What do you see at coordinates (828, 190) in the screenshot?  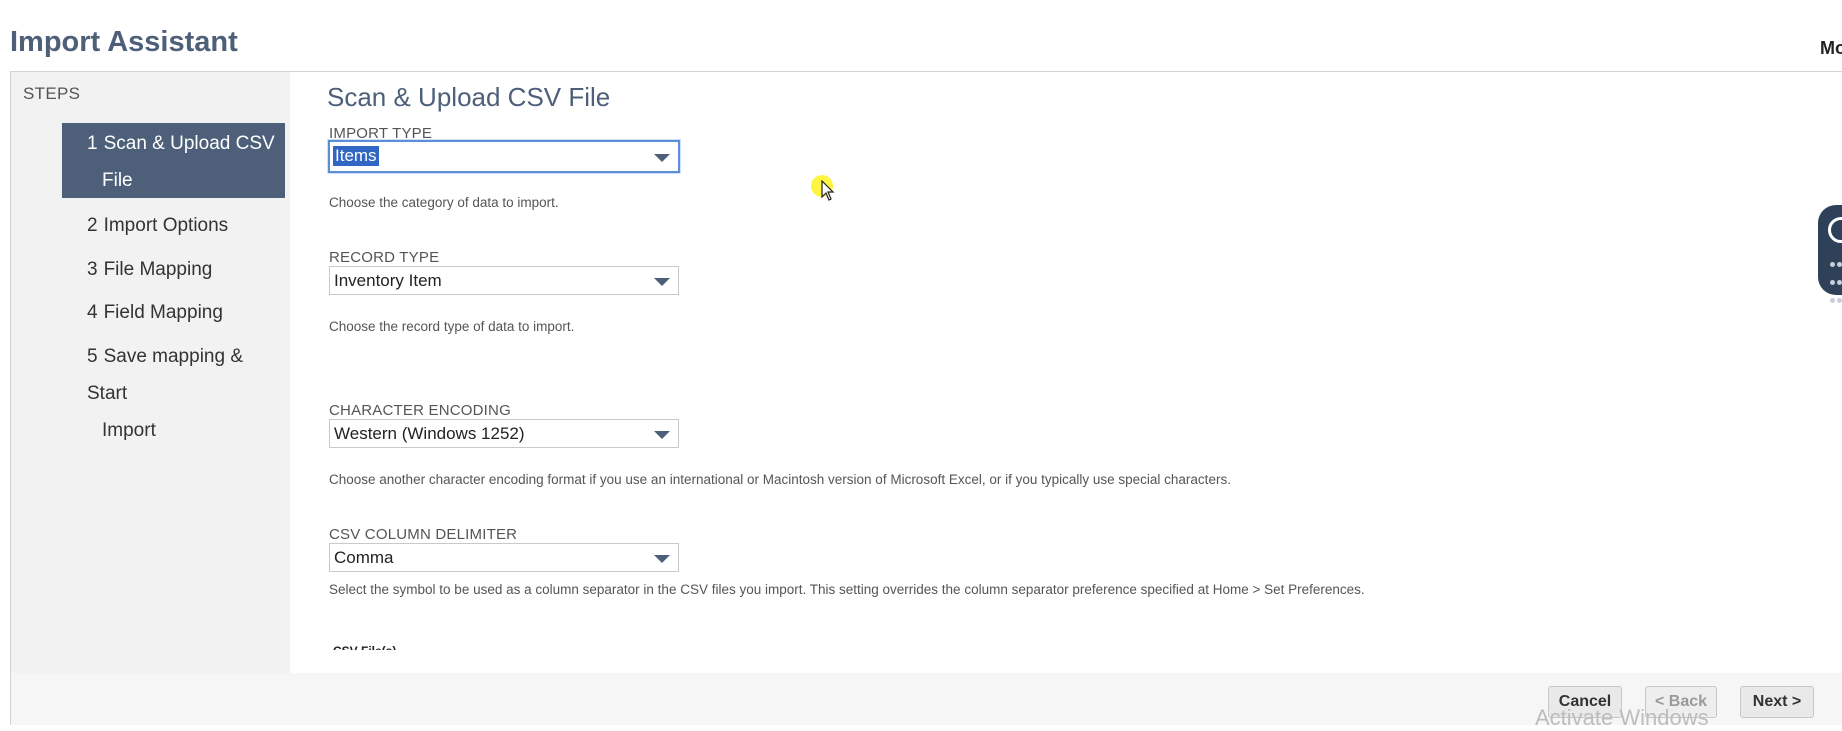 I see `mouse-pointer-icon` at bounding box center [828, 190].